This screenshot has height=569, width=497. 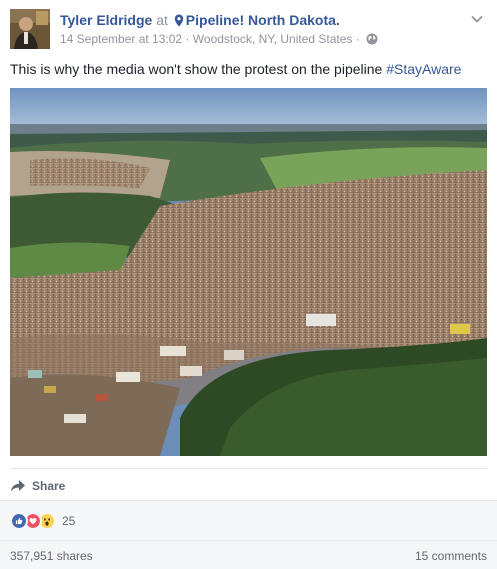 I want to click on shares-count: 357,951 shares, so click(x=51, y=556).